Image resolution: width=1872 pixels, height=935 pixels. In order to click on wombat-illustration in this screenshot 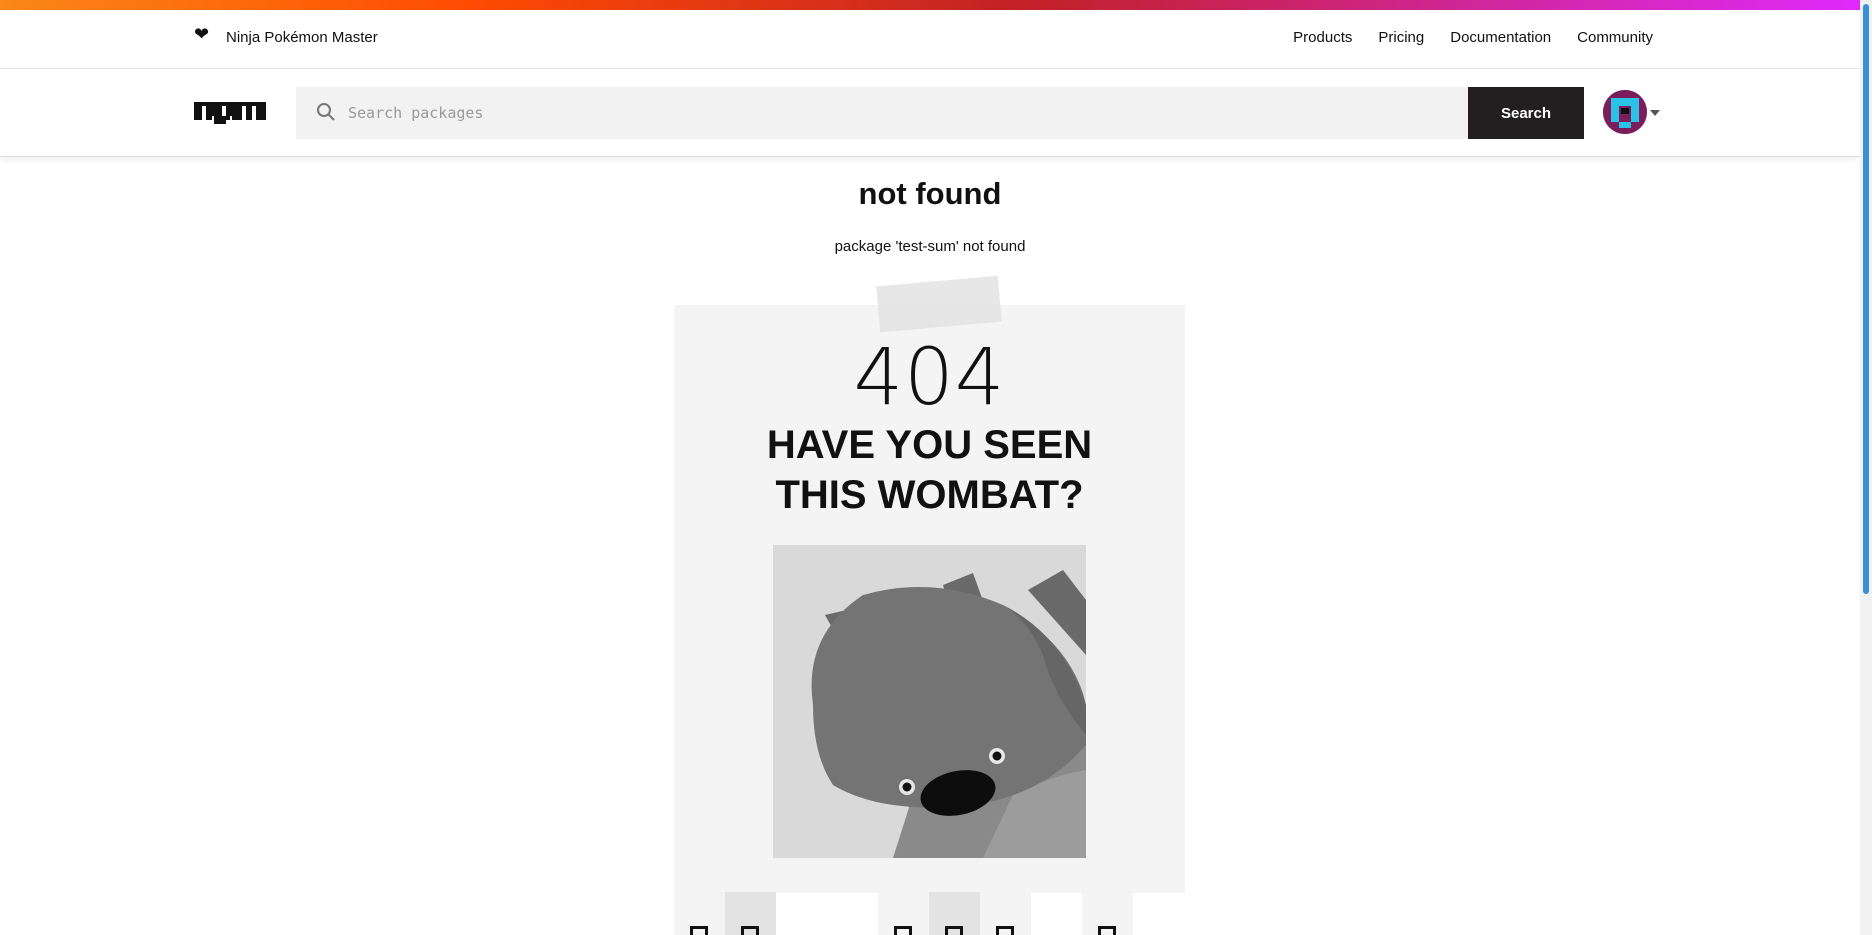, I will do `click(929, 701)`.